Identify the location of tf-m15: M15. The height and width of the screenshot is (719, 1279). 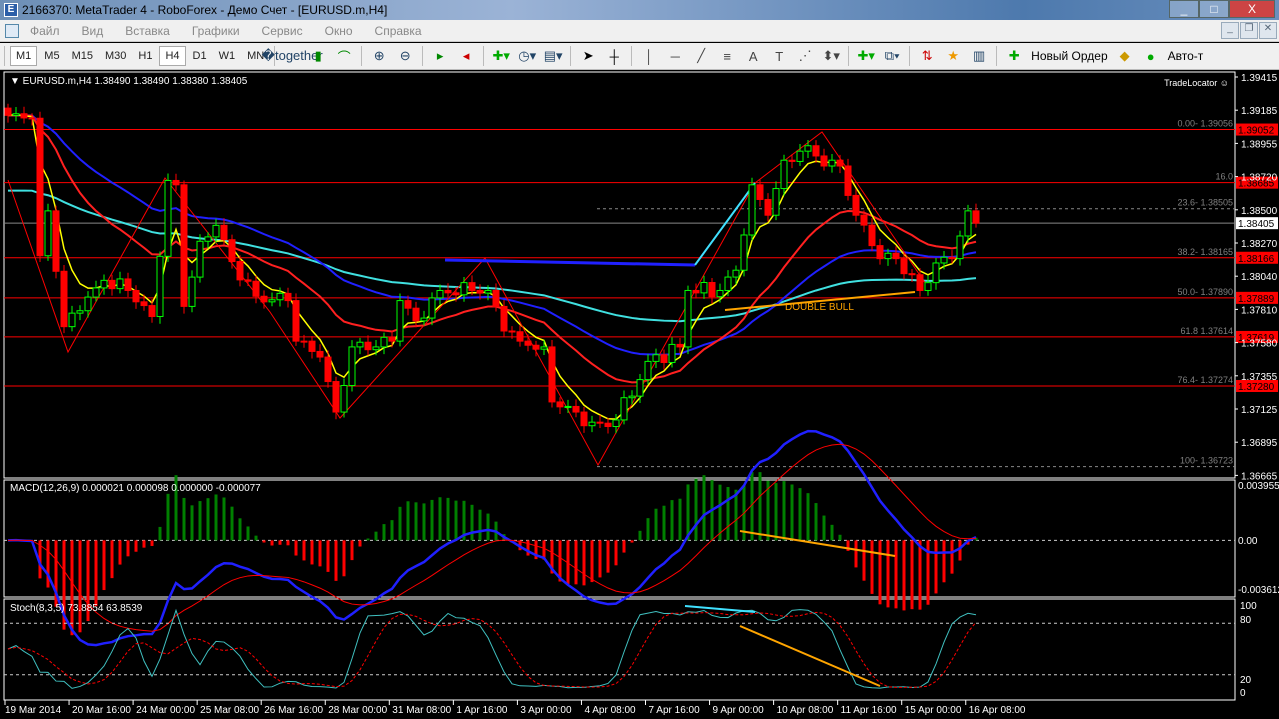
(82, 56).